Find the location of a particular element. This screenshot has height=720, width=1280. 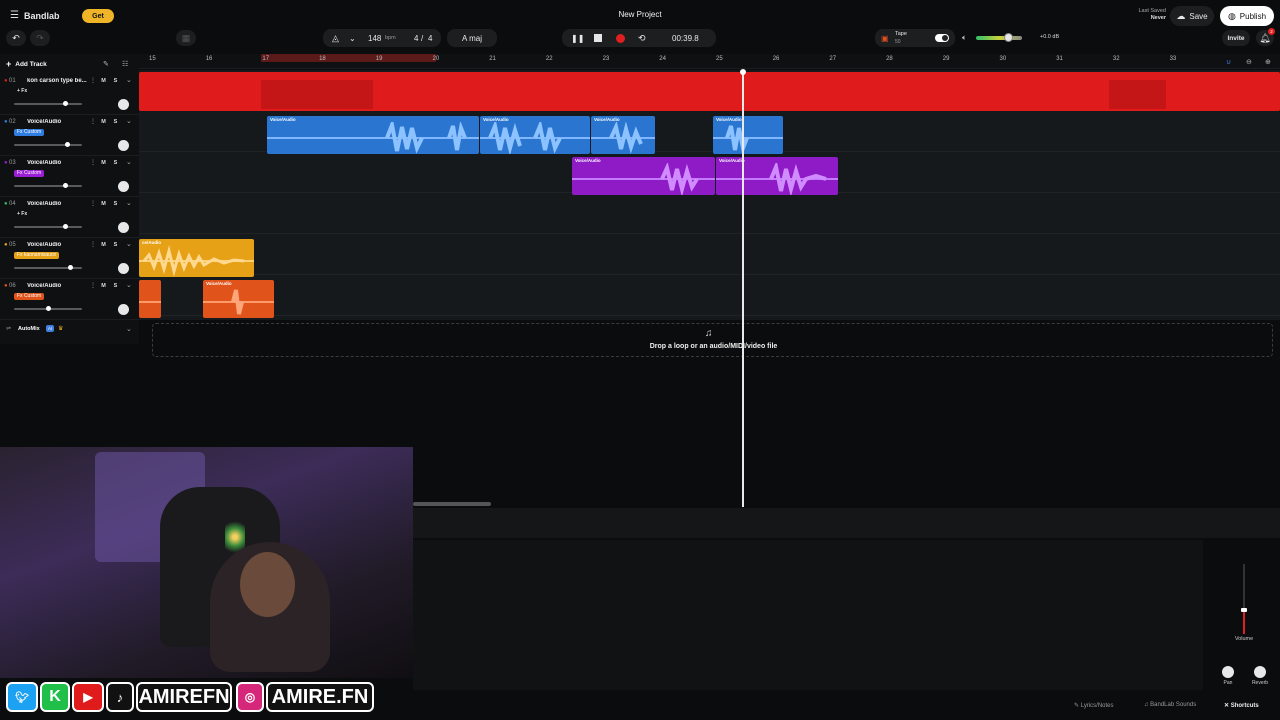

stop-icon is located at coordinates (598, 38).